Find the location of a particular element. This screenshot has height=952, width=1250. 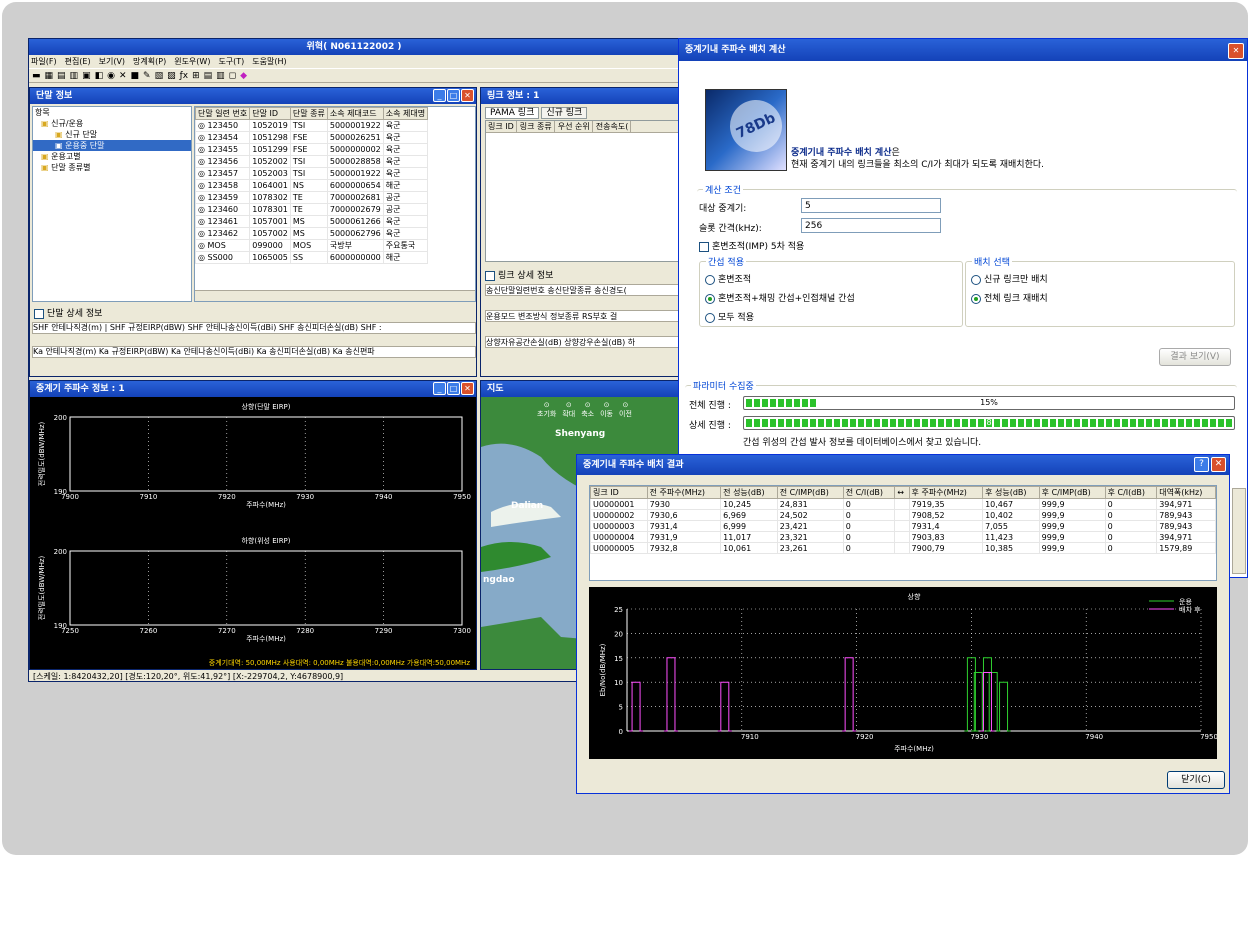

toolbar-icon: ◆ is located at coordinates (243, 76).